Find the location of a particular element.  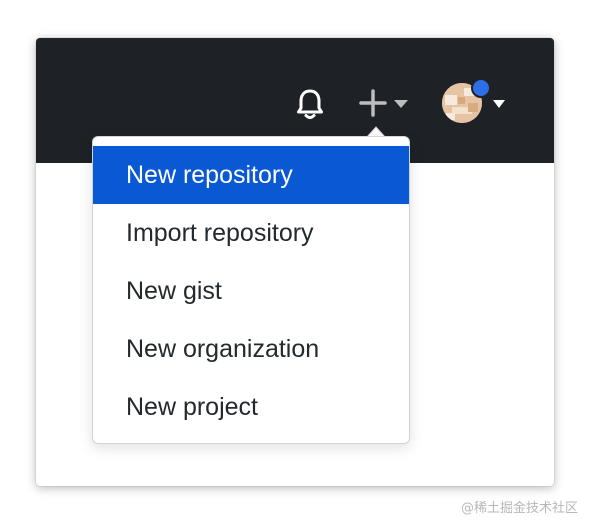

menu-item-new-project: New project is located at coordinates (251, 407).